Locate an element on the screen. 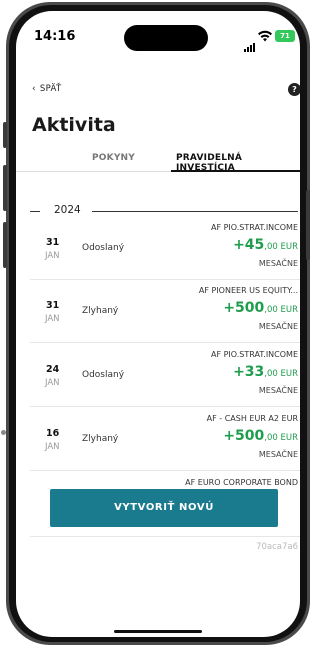 The width and height of the screenshot is (320, 647). year-divider: 2024 is located at coordinates (165, 211).